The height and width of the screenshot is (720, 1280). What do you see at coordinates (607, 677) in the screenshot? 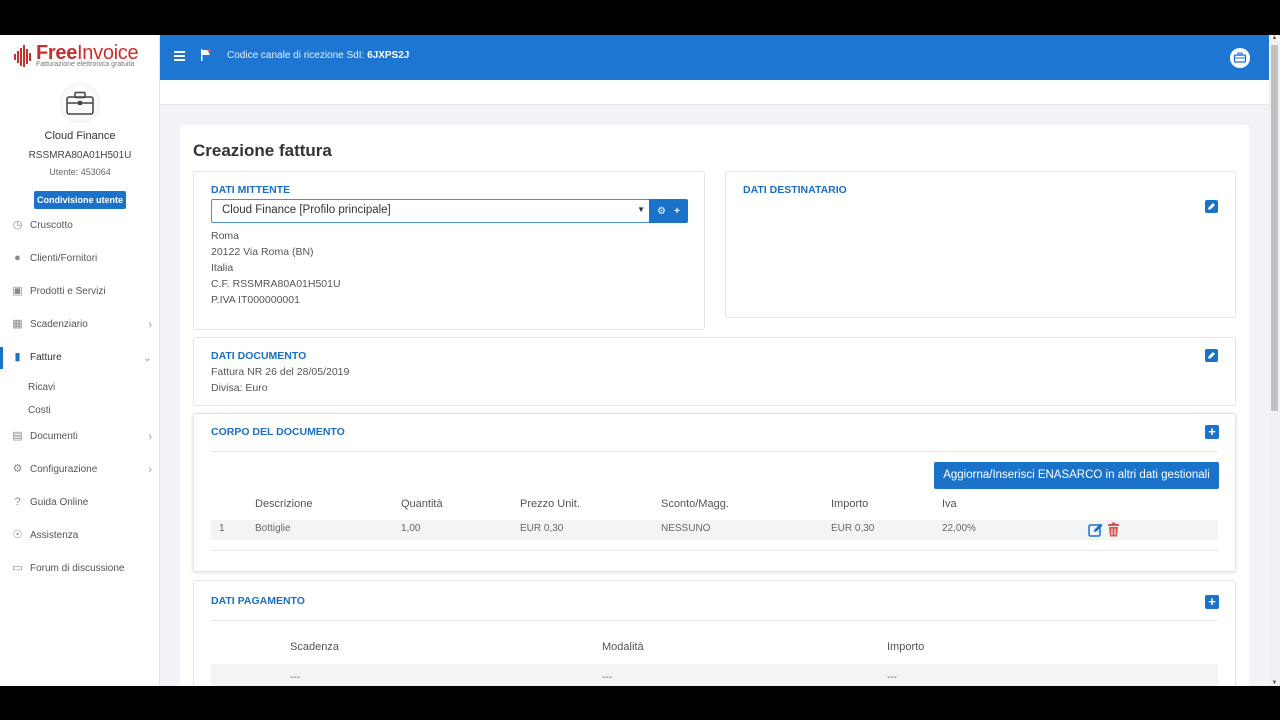
I see `payment-modalita: ---` at bounding box center [607, 677].